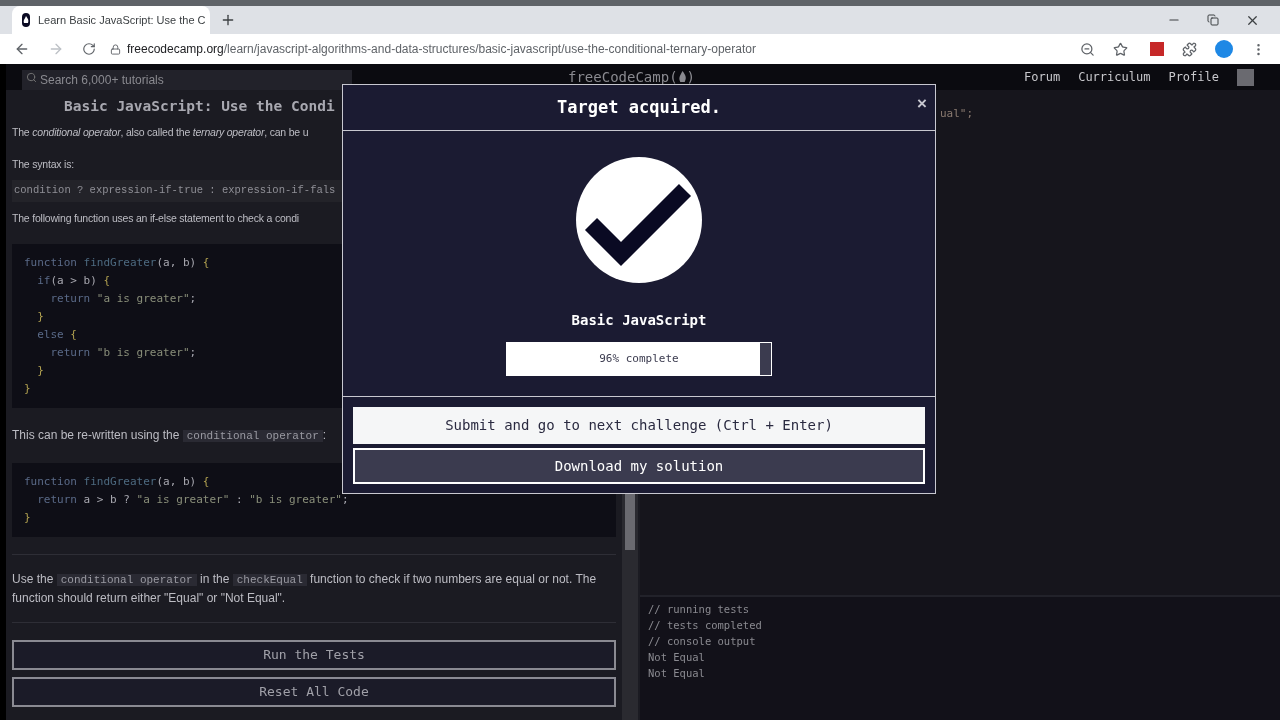  What do you see at coordinates (26, 20) in the screenshot?
I see `favicon-icon` at bounding box center [26, 20].